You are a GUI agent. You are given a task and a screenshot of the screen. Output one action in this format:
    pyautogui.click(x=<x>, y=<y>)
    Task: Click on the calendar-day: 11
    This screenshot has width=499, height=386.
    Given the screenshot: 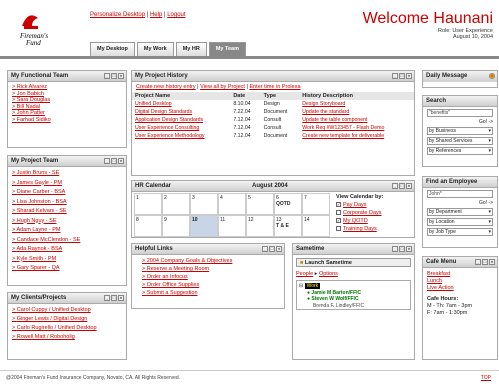 What is the action you would take?
    pyautogui.click(x=232, y=226)
    